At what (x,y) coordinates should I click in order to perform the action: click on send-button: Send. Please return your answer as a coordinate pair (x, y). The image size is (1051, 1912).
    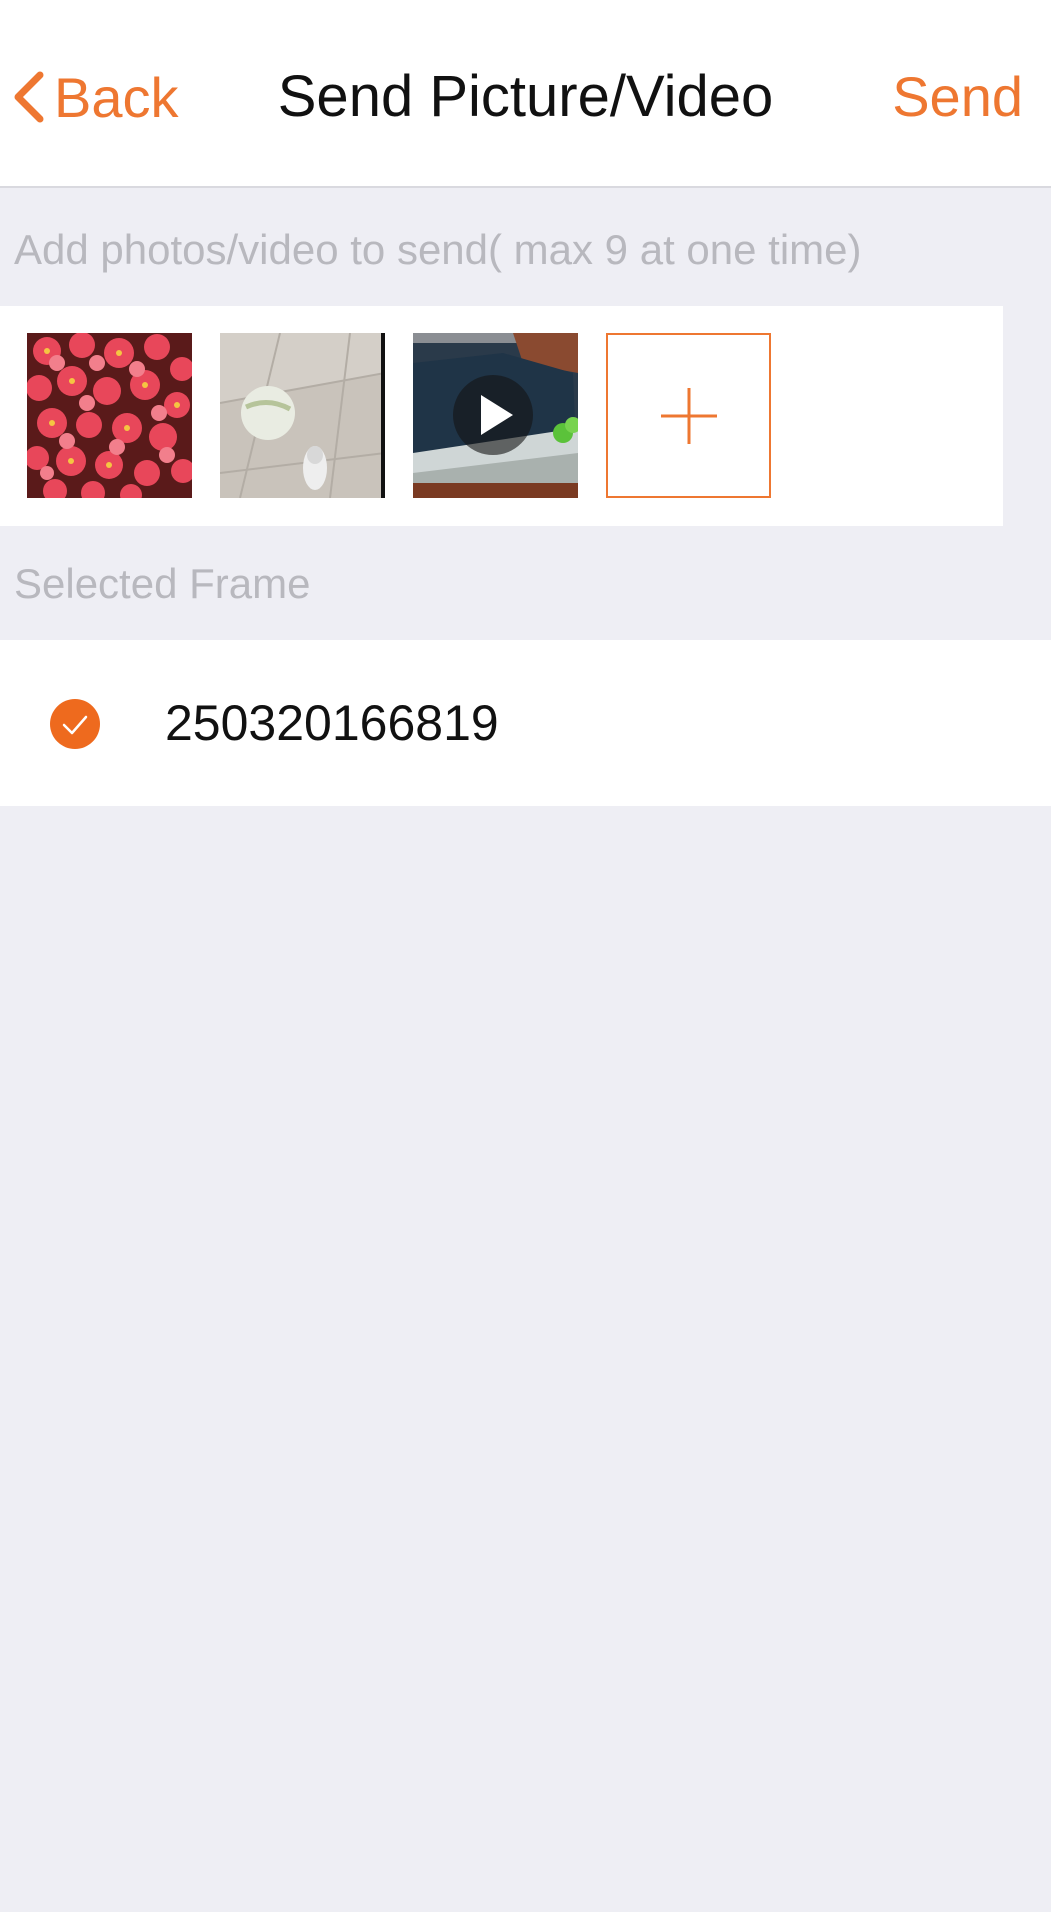
    Looking at the image, I should click on (957, 97).